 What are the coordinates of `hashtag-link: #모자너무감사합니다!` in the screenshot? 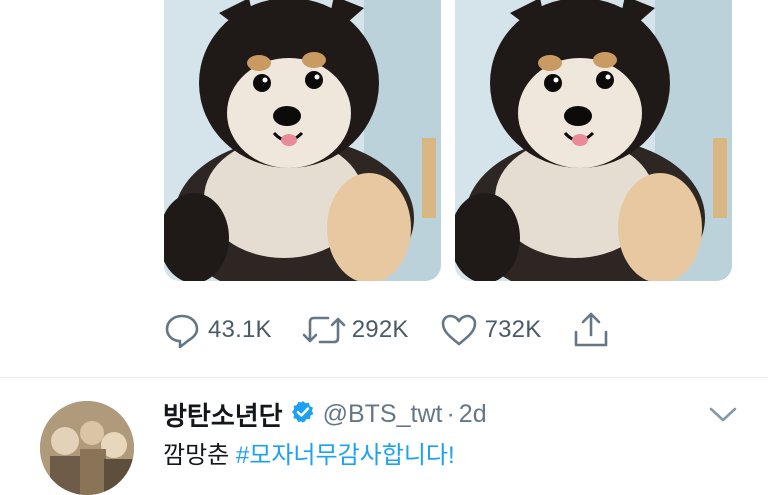 It's located at (345, 455).